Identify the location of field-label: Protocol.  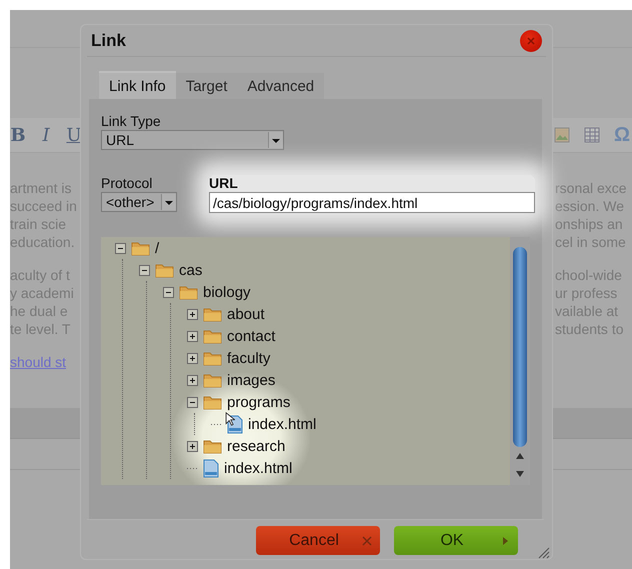
(127, 183).